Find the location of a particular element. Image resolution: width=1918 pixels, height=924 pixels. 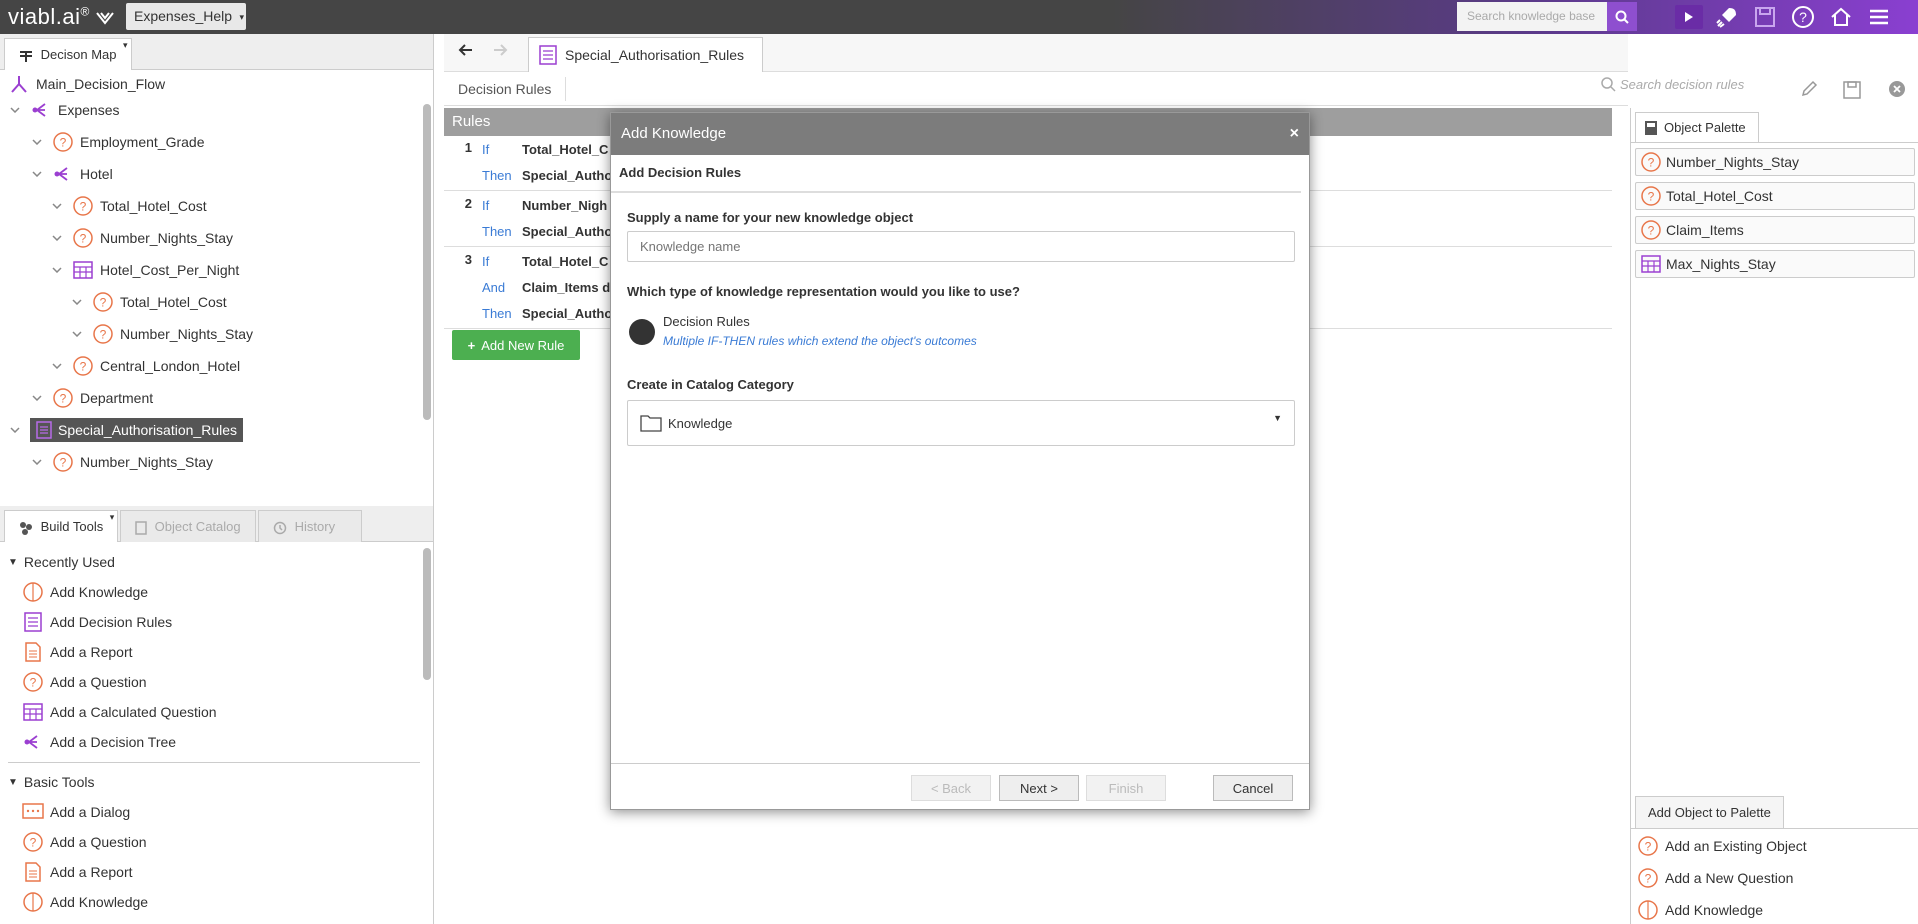

close-icon: × is located at coordinates (1294, 134).